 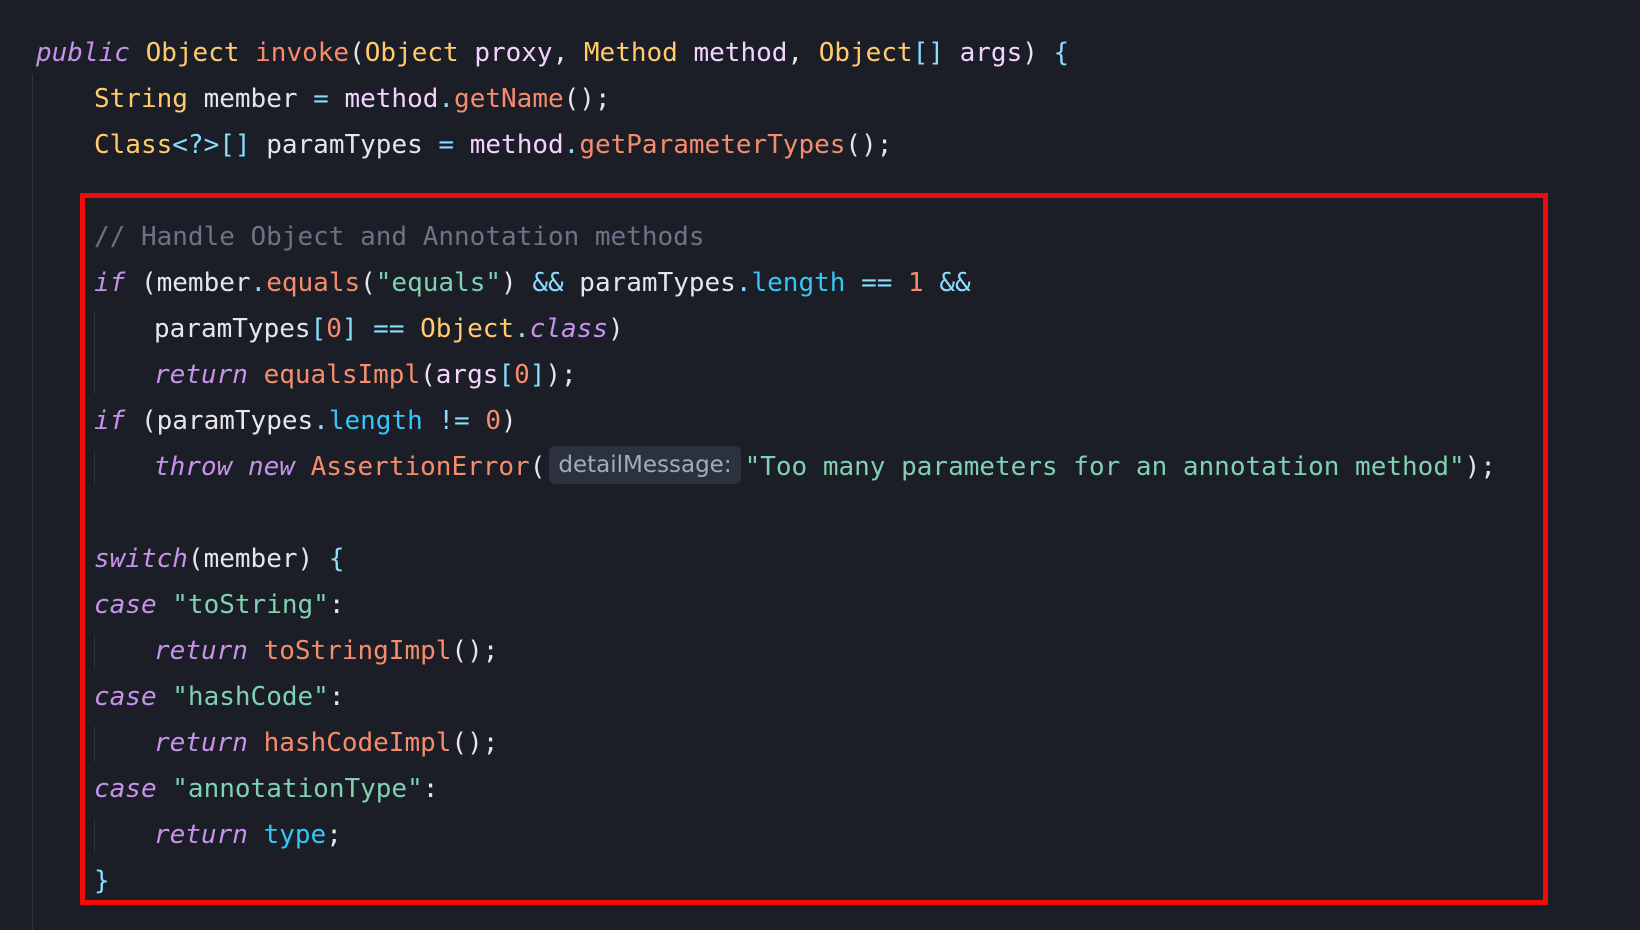 What do you see at coordinates (133, 145) in the screenshot?
I see `code-token: Class` at bounding box center [133, 145].